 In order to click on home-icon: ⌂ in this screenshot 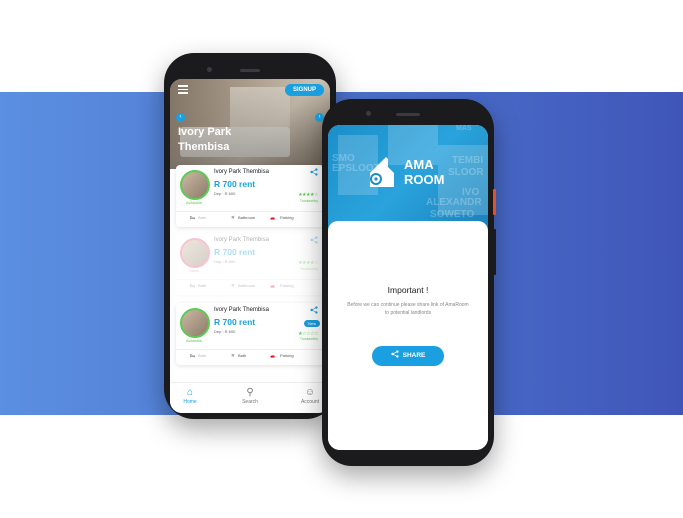, I will do `click(190, 392)`.